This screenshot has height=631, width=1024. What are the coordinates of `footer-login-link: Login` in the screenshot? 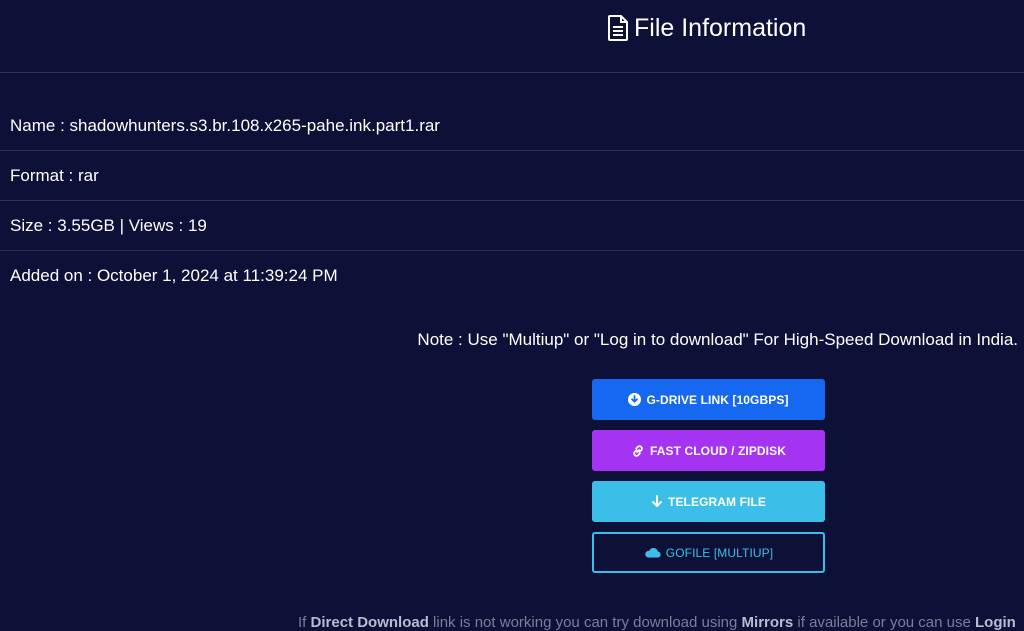 It's located at (995, 622).